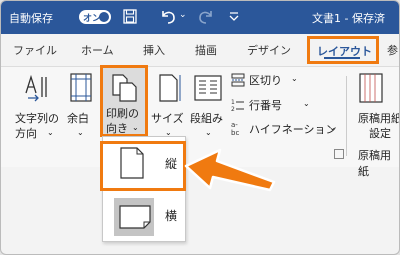 This screenshot has height=255, width=400. I want to click on group-separator, so click(346, 116).